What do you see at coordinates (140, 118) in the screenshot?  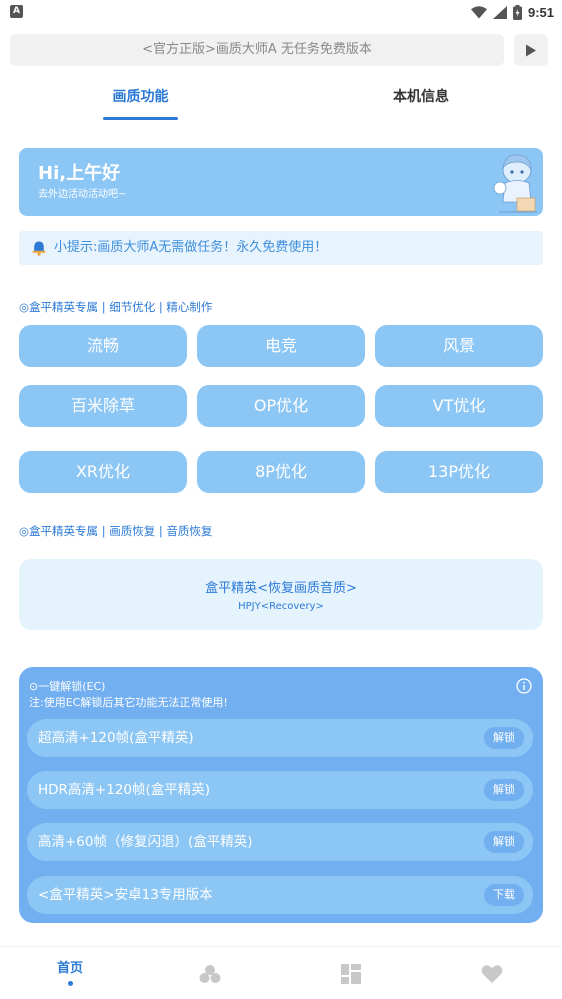 I see `tab-active-indicator` at bounding box center [140, 118].